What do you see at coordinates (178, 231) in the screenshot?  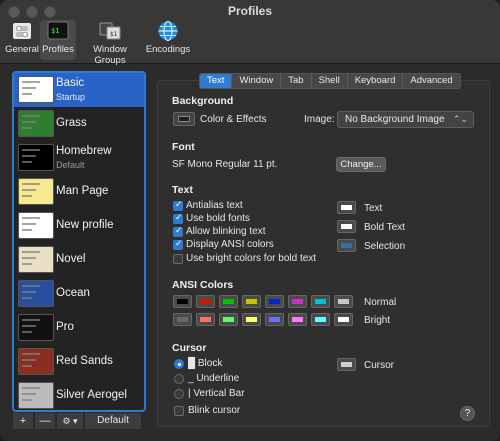 I see `blinking-text-checkbox` at bounding box center [178, 231].